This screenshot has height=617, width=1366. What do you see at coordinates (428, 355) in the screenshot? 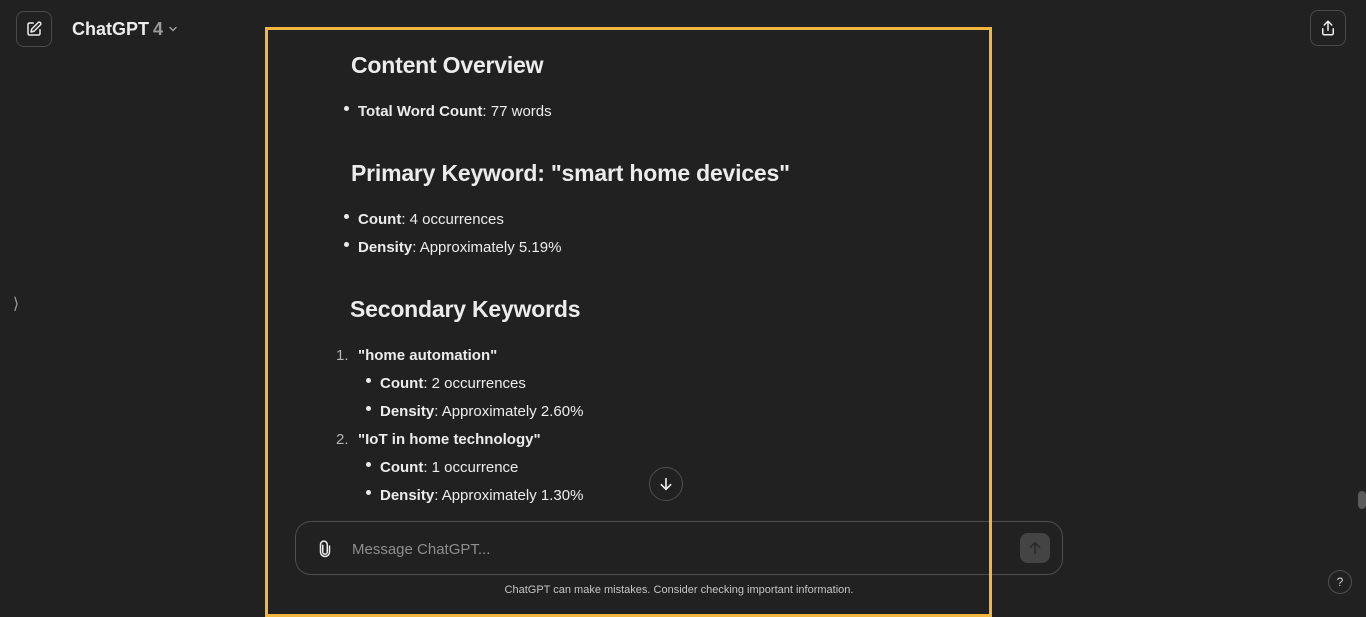
I see `keyword-title: "home automation"` at bounding box center [428, 355].